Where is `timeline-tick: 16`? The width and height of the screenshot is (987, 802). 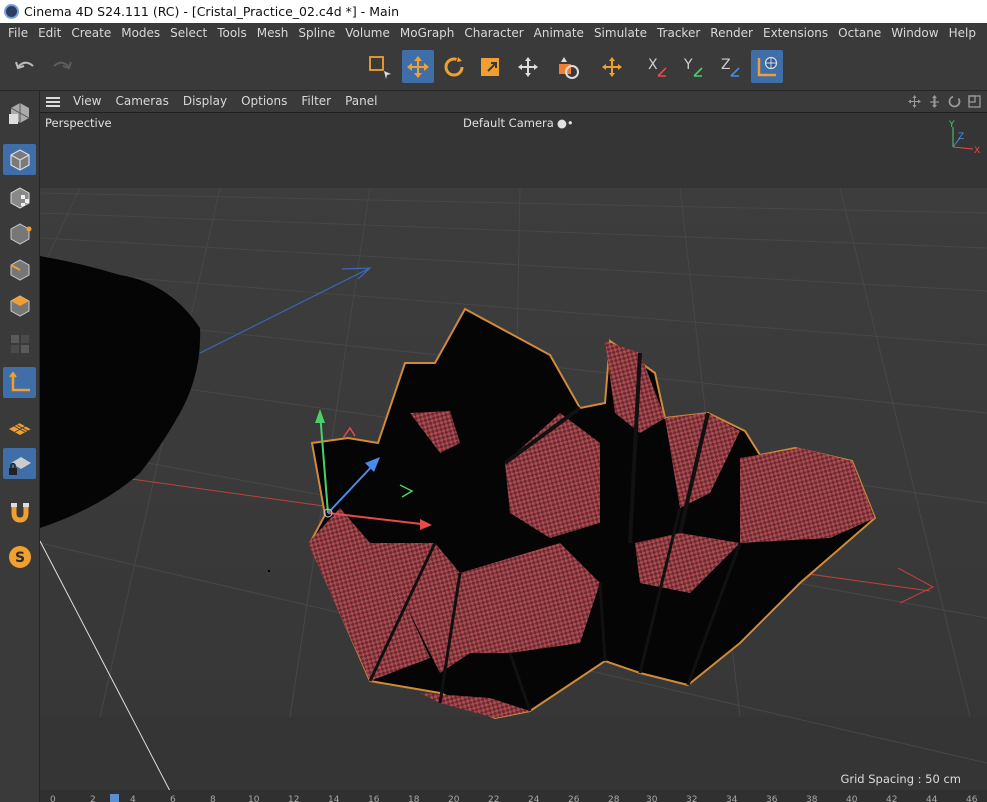 timeline-tick: 16 is located at coordinates (374, 798).